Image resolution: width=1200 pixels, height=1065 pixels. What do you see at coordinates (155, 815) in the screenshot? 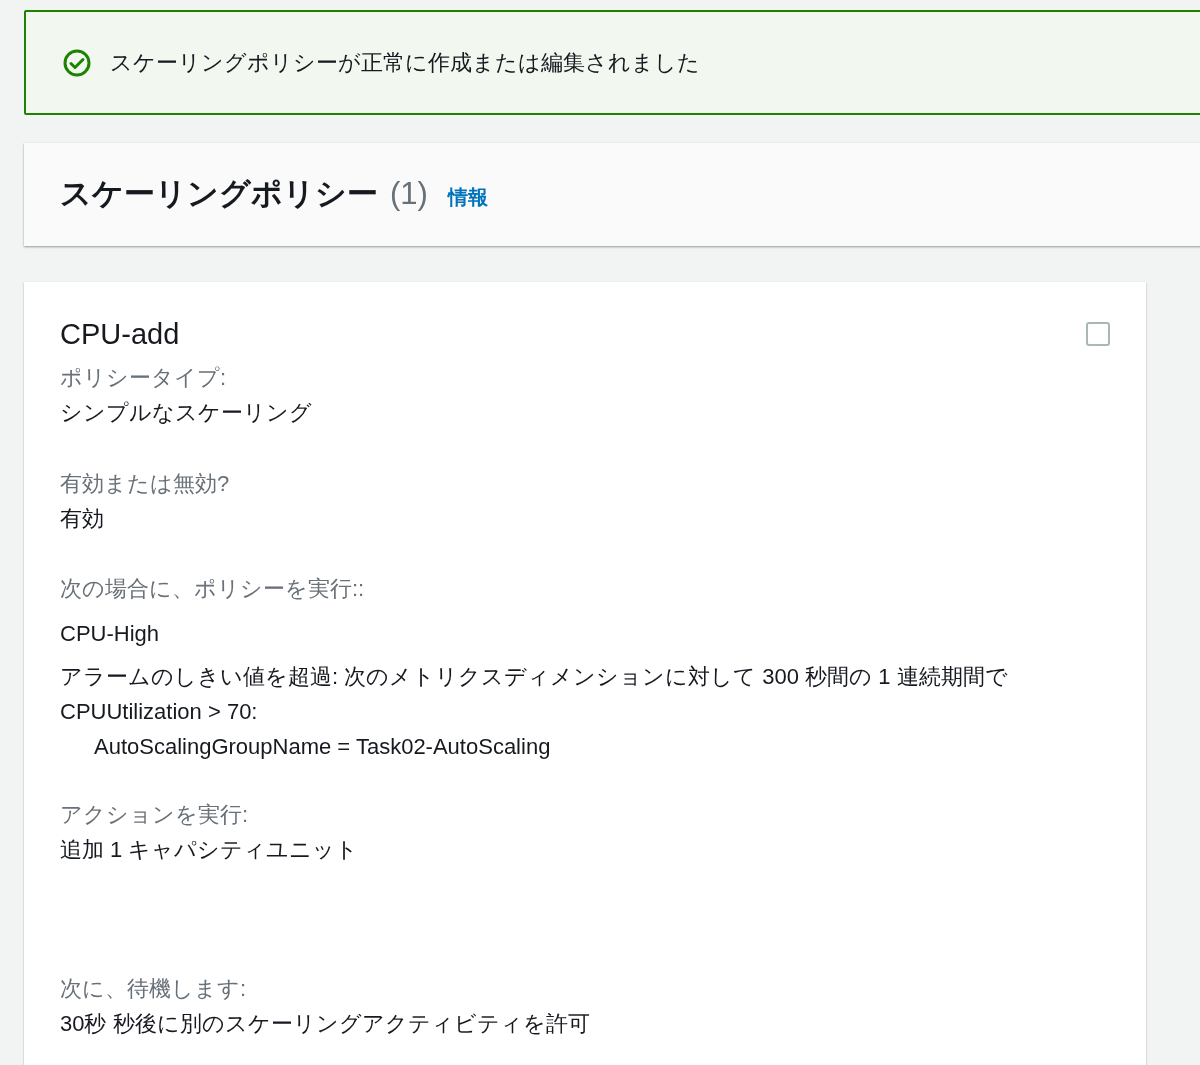
I see `field-label: アクションを実行:` at bounding box center [155, 815].